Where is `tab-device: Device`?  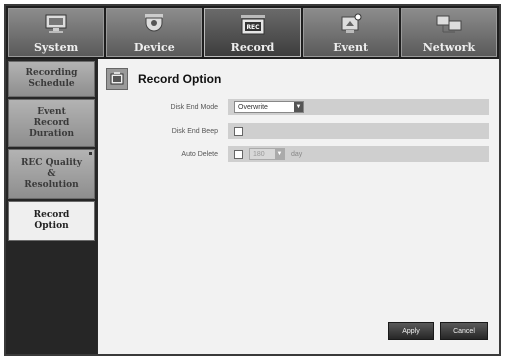
tab-device: Device is located at coordinates (154, 32).